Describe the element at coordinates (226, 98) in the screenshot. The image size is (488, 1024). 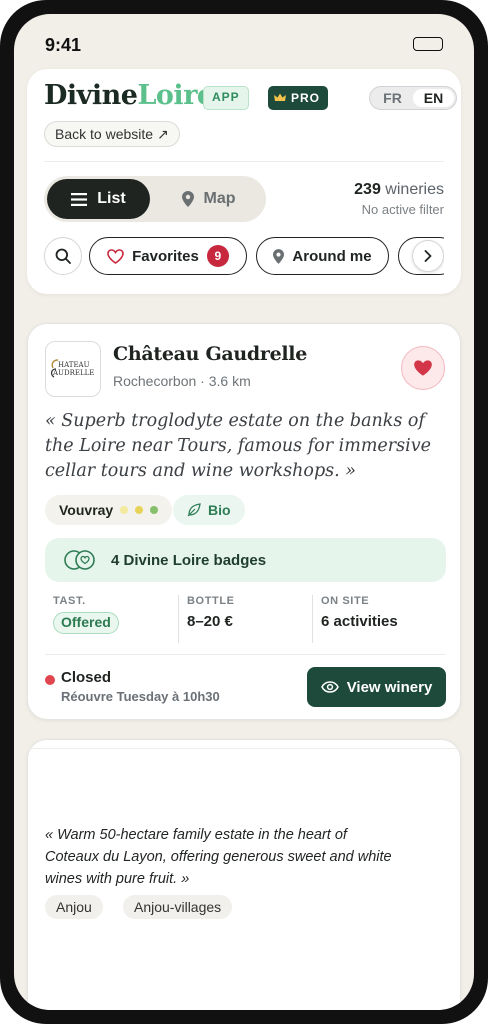
I see `app-badge: APP` at that location.